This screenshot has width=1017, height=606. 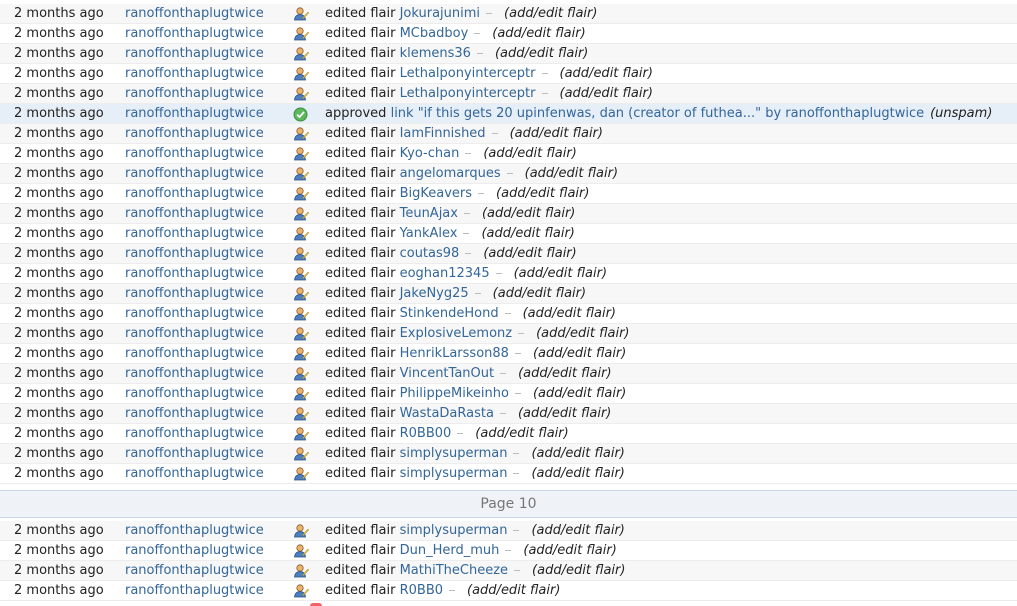 I want to click on target-link: eoghan12345, so click(x=445, y=273).